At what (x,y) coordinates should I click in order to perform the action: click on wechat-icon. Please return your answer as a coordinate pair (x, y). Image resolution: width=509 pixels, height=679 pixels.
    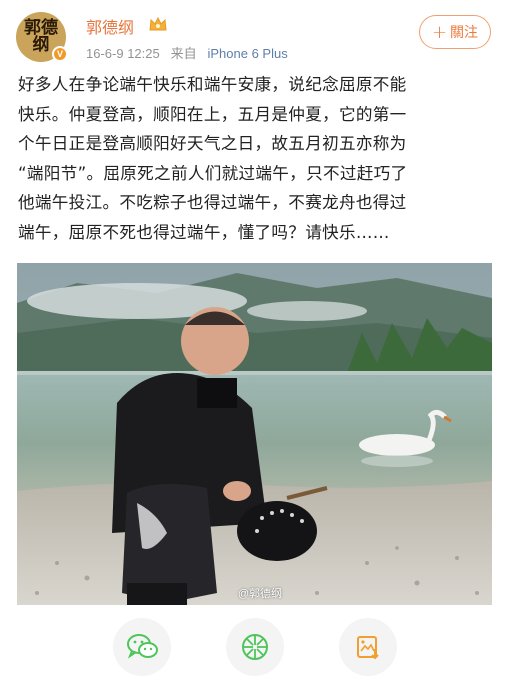
    Looking at the image, I should click on (142, 646).